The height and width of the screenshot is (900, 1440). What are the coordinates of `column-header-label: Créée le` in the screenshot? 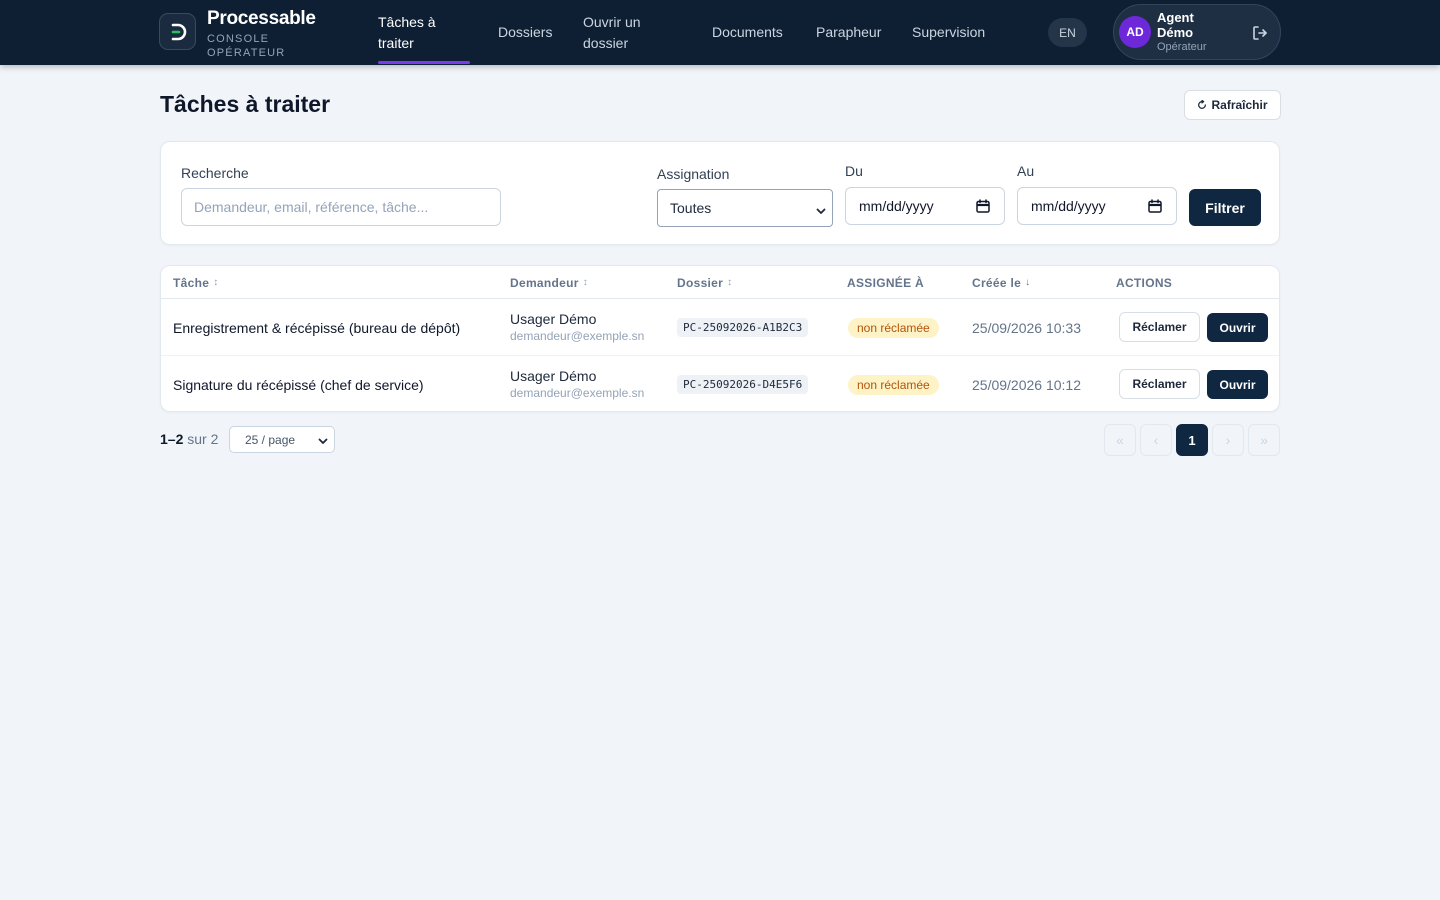 It's located at (997, 282).